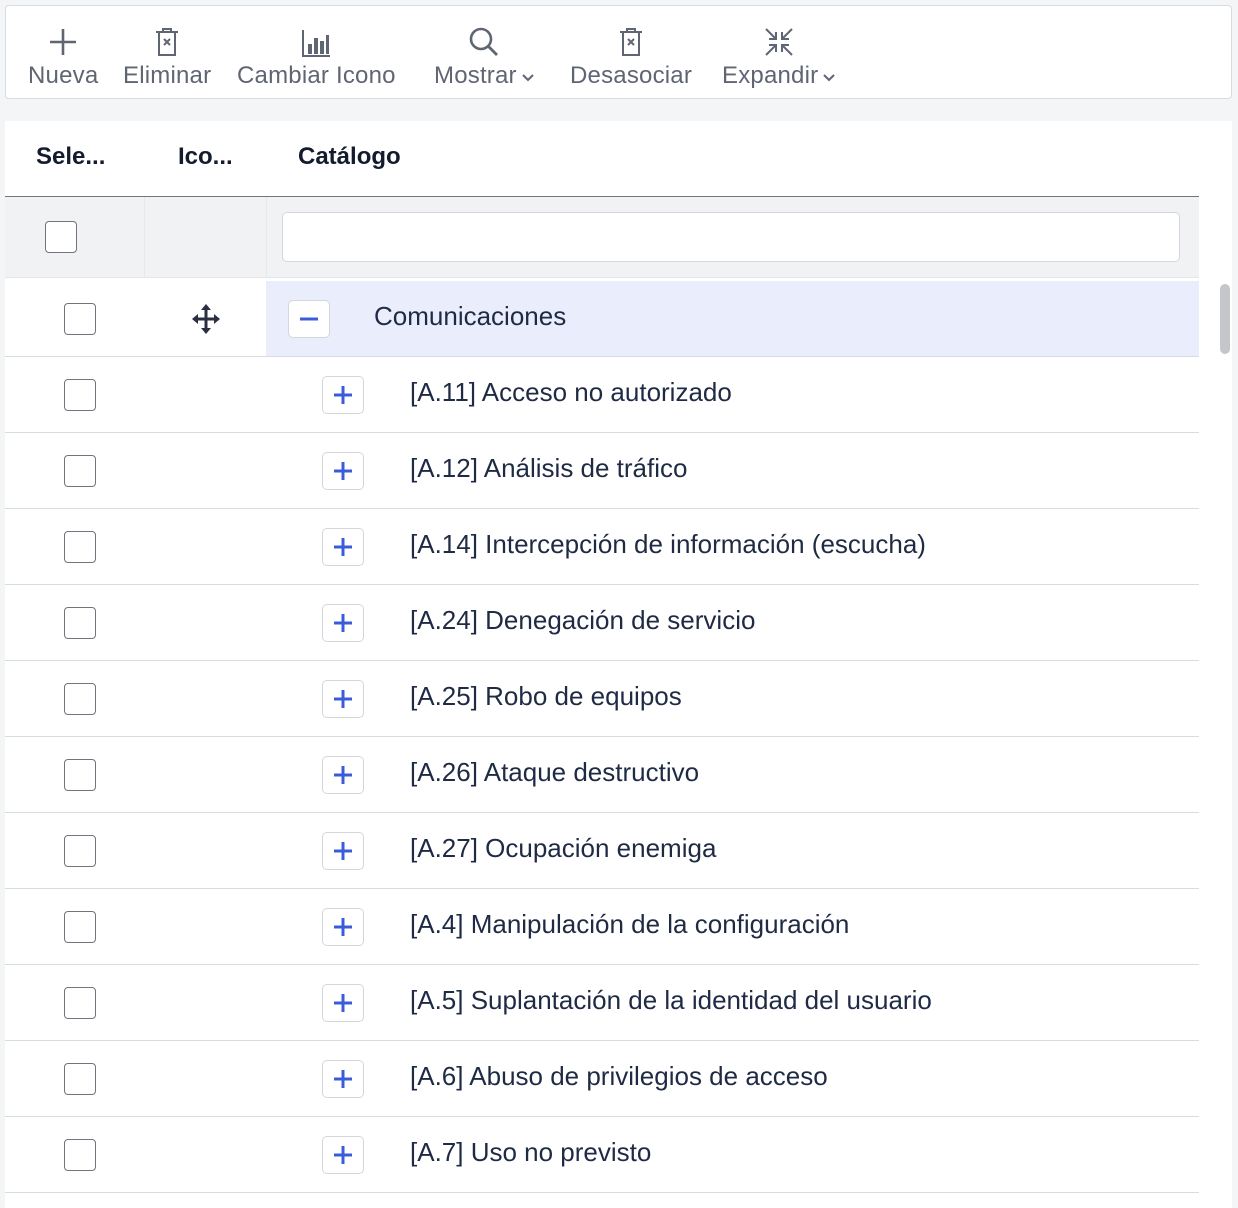 Image resolution: width=1238 pixels, height=1208 pixels. I want to click on new-button: Nueva, so click(63, 53).